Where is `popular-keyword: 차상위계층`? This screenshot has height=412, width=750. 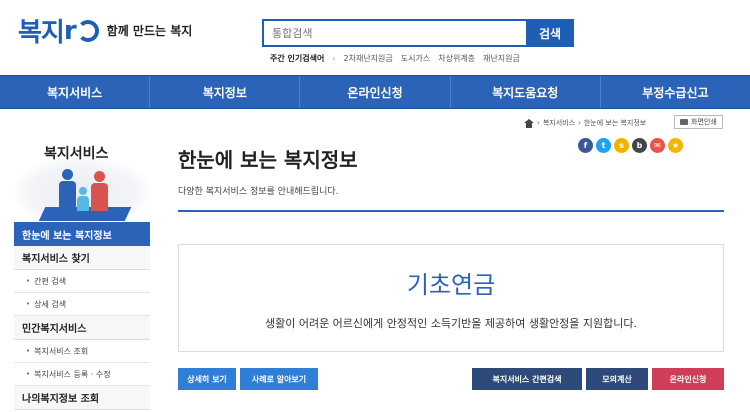
popular-keyword: 차상위계층 is located at coordinates (456, 58).